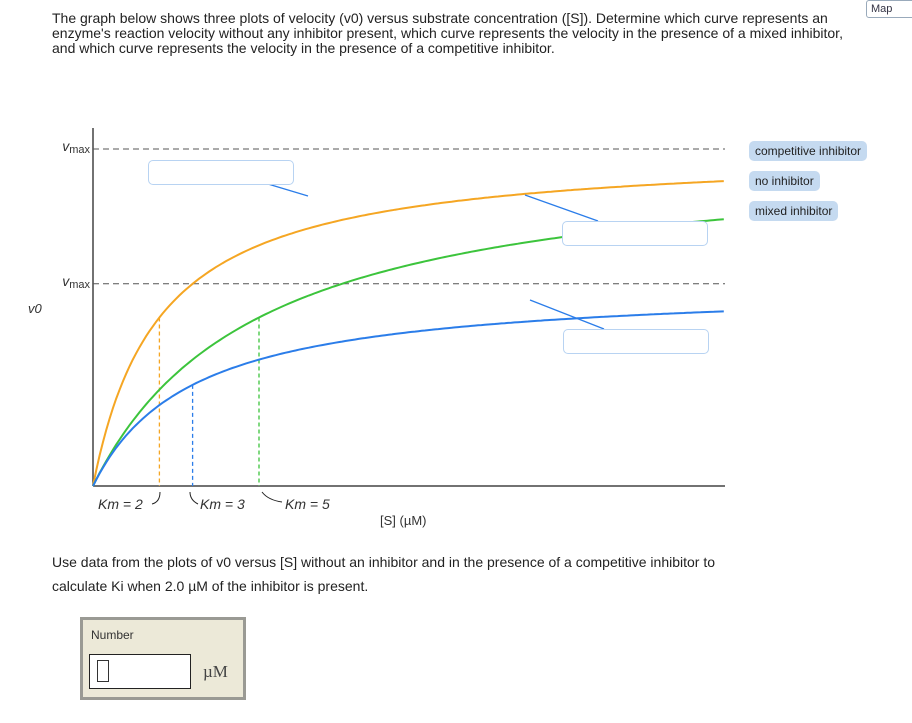 This screenshot has height=723, width=912. What do you see at coordinates (307, 504) in the screenshot?
I see `km-label: Km = 5` at bounding box center [307, 504].